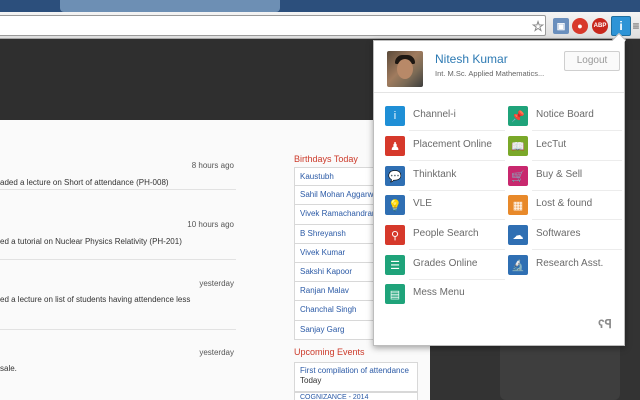  I want to click on menu-list-icon: ▤, so click(395, 294).